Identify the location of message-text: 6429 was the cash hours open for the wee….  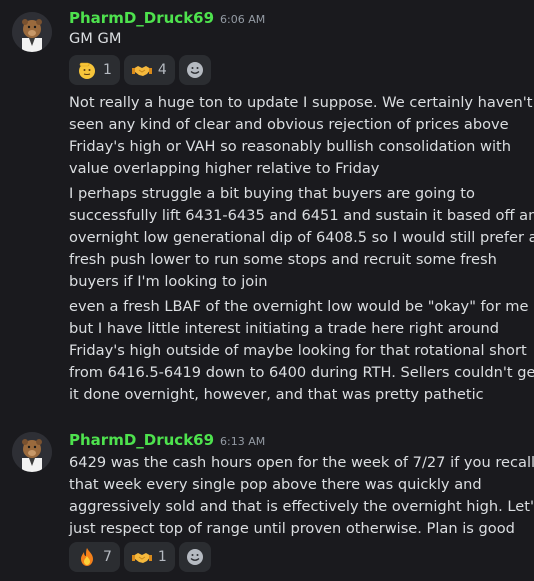
(301, 462).